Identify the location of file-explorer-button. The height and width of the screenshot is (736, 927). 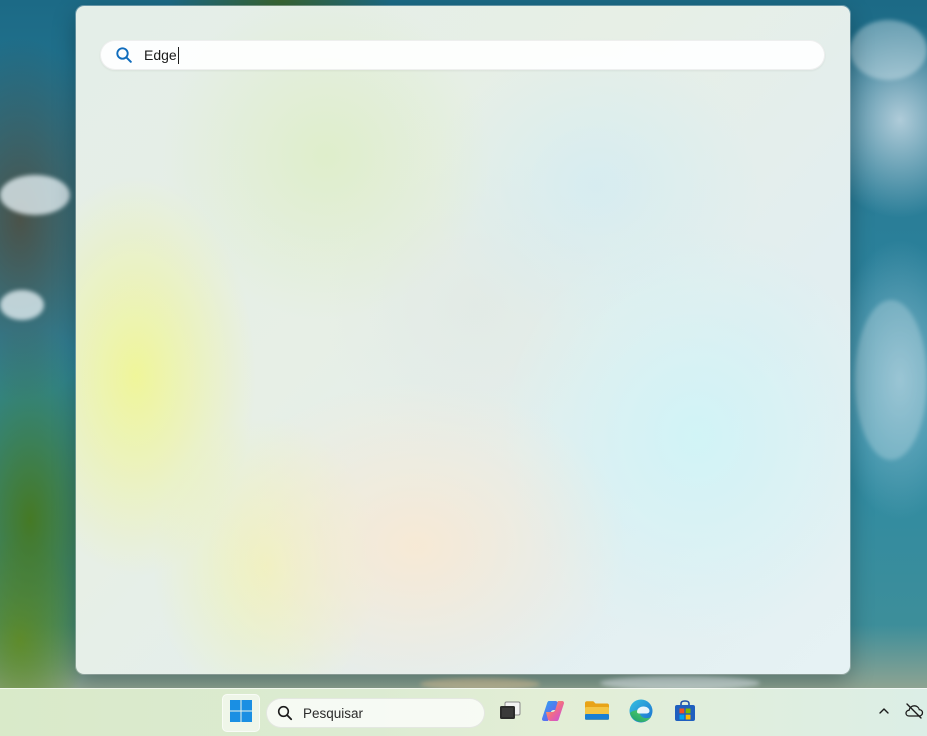
(597, 713).